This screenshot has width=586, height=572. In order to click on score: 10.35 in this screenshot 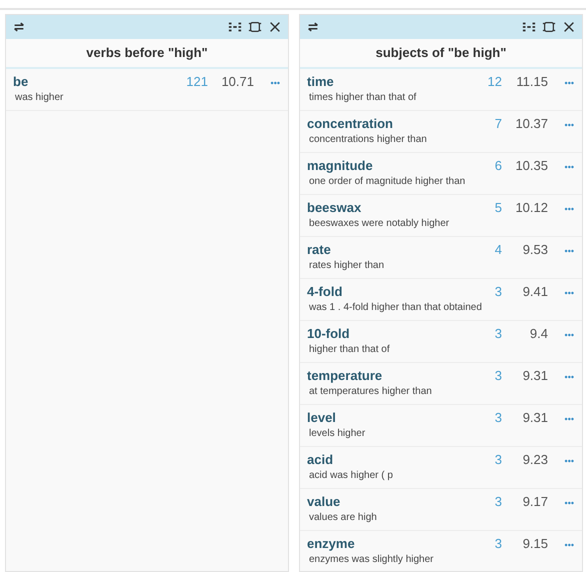, I will do `click(531, 165)`.